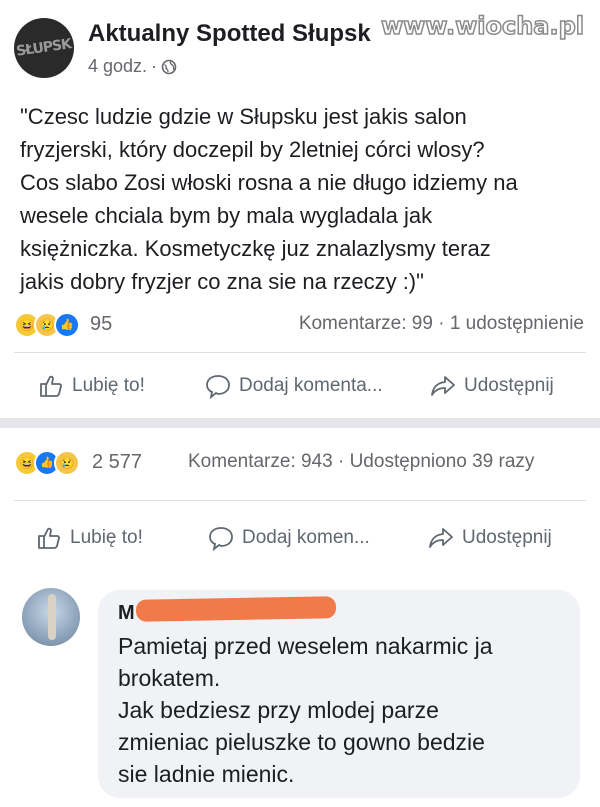 This screenshot has height=807, width=600. What do you see at coordinates (67, 325) in the screenshot?
I see `like-reaction-icon: 👍` at bounding box center [67, 325].